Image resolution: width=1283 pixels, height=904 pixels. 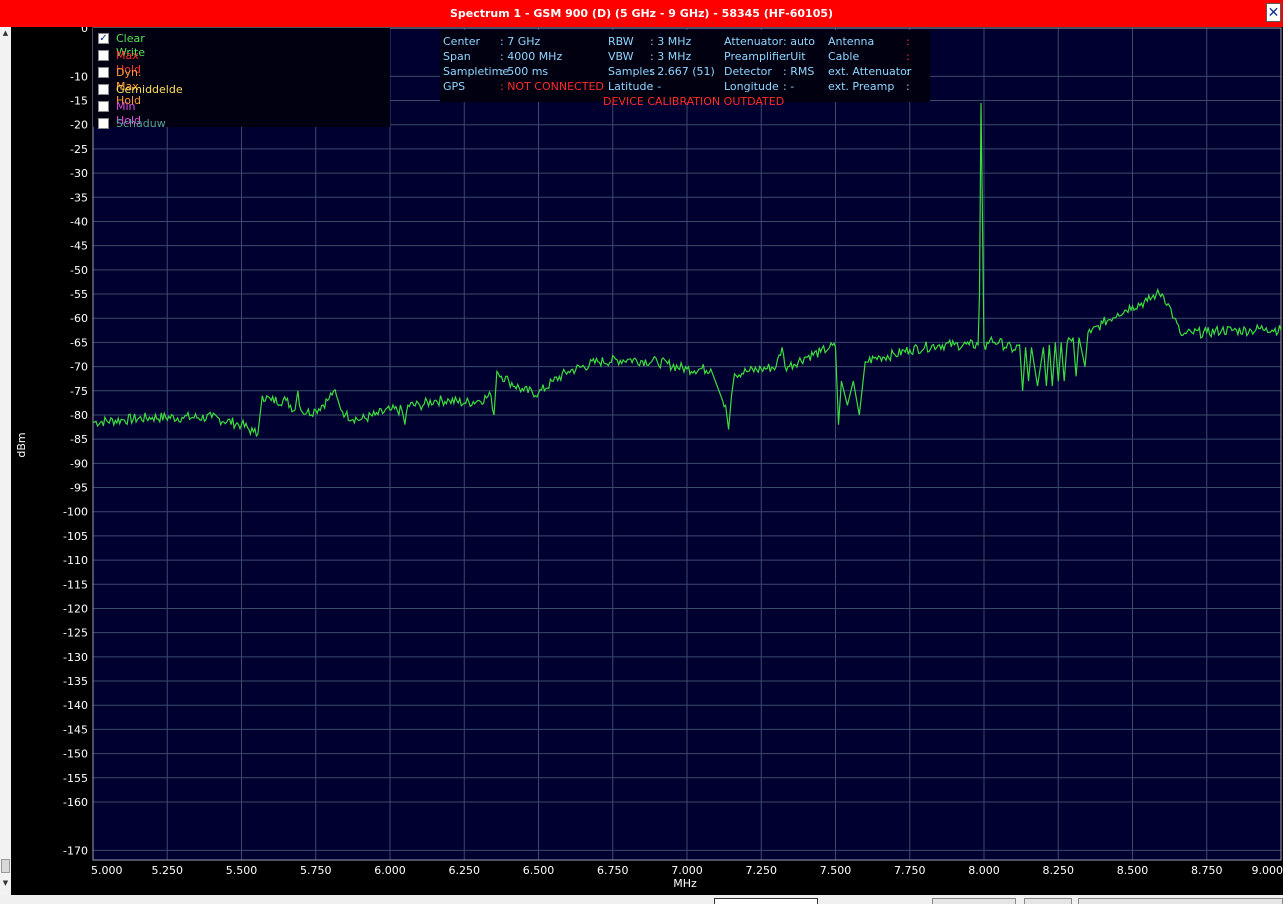 What do you see at coordinates (75, 657) in the screenshot?
I see `y-tick-label: -130` at bounding box center [75, 657].